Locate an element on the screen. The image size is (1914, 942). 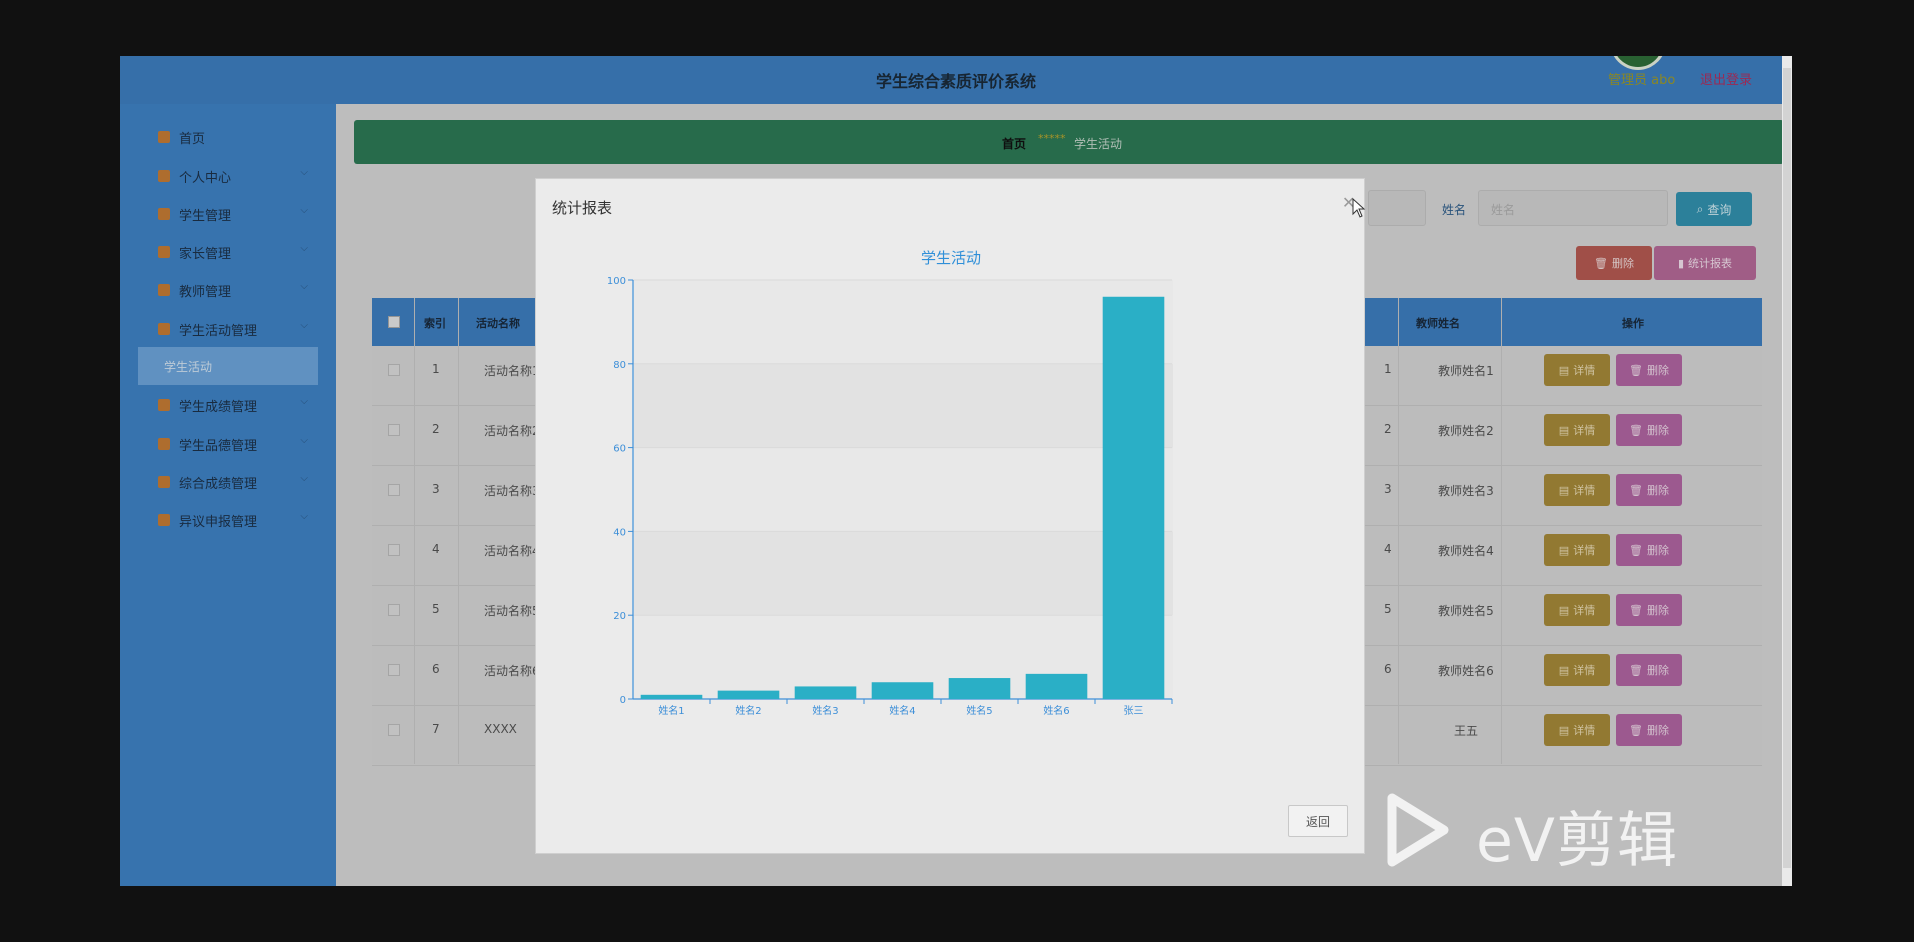
y-tick-label: 0 is located at coordinates (623, 700).